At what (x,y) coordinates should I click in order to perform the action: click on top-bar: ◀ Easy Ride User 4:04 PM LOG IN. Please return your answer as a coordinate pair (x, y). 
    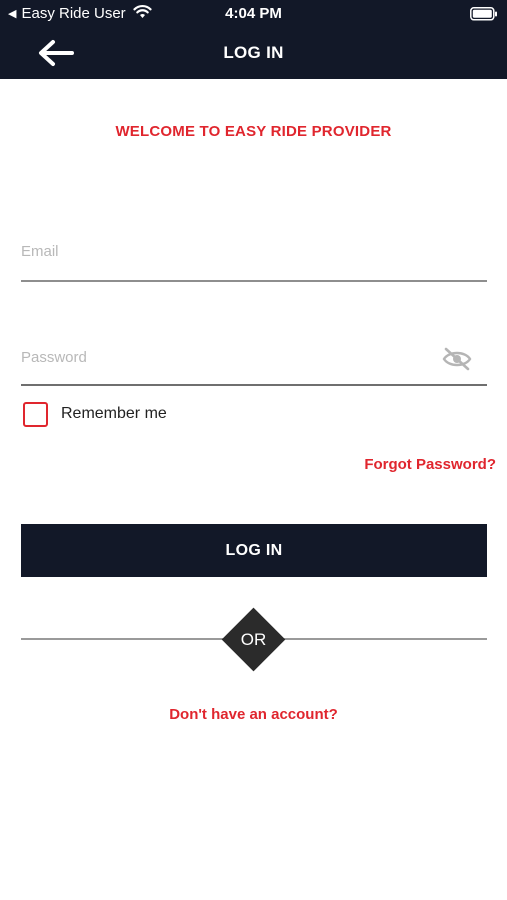
    Looking at the image, I should click on (253, 39).